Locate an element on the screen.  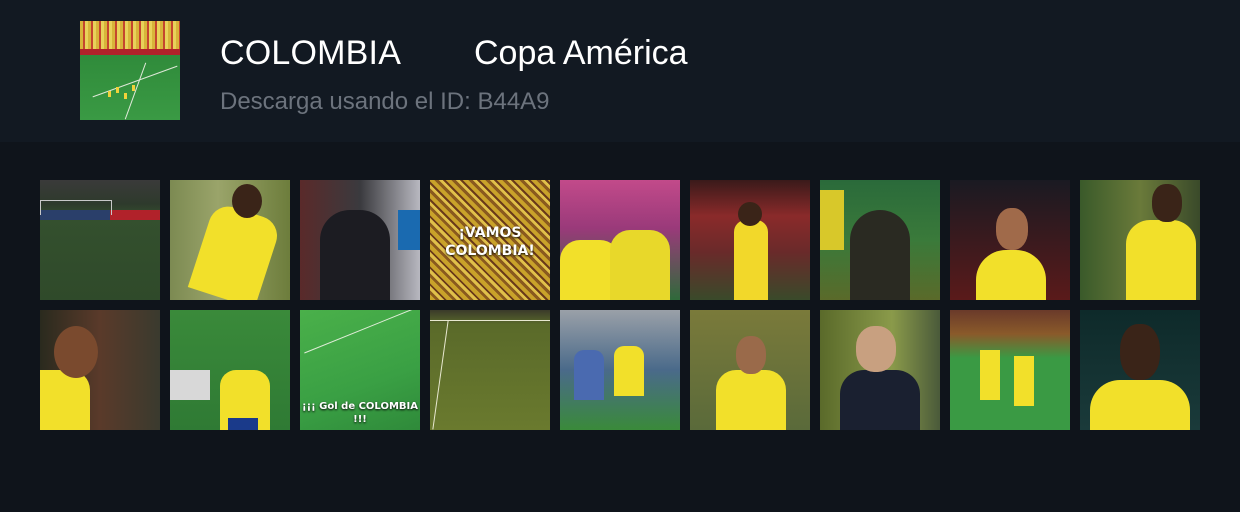
thumbnail-player-closeup-clip is located at coordinates (1010, 240).